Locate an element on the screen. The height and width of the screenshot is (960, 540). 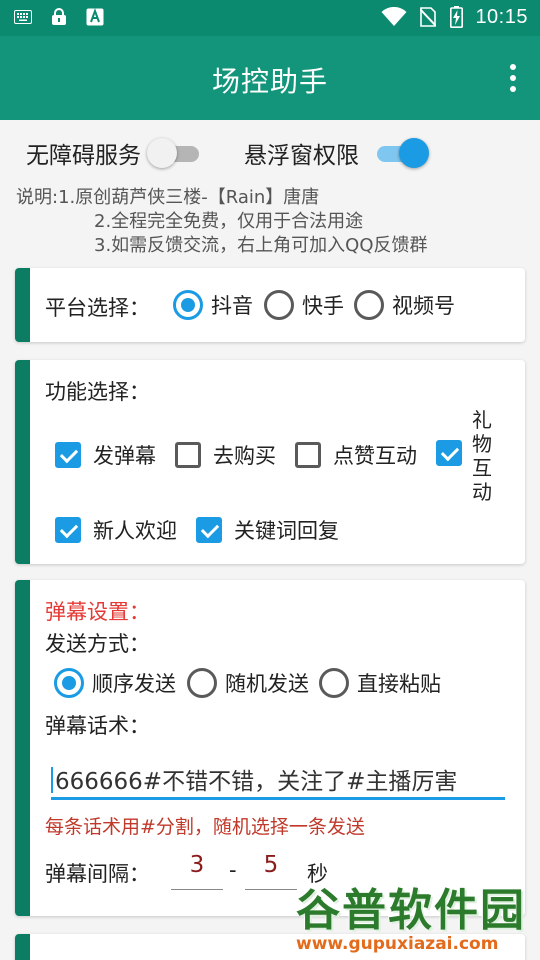
send-mode-label: 发送方式： is located at coordinates (97, 644).